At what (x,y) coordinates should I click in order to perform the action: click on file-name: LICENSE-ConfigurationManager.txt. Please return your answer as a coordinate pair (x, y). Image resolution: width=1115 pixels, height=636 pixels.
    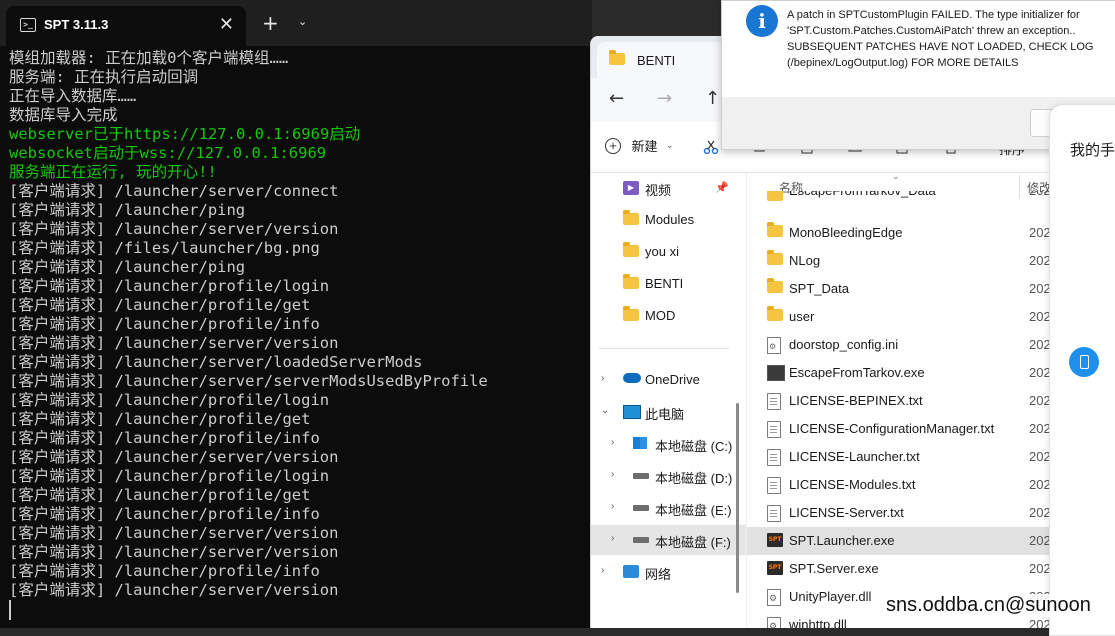
    Looking at the image, I should click on (892, 428).